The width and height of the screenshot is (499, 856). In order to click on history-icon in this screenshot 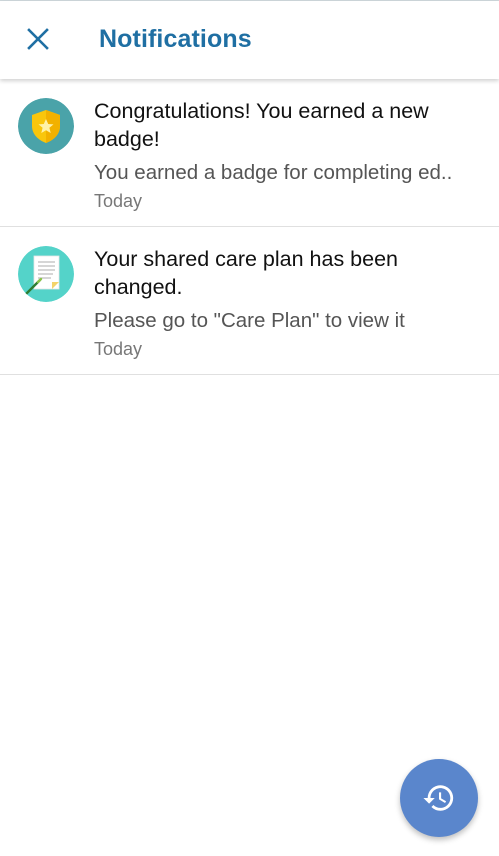, I will do `click(438, 798)`.